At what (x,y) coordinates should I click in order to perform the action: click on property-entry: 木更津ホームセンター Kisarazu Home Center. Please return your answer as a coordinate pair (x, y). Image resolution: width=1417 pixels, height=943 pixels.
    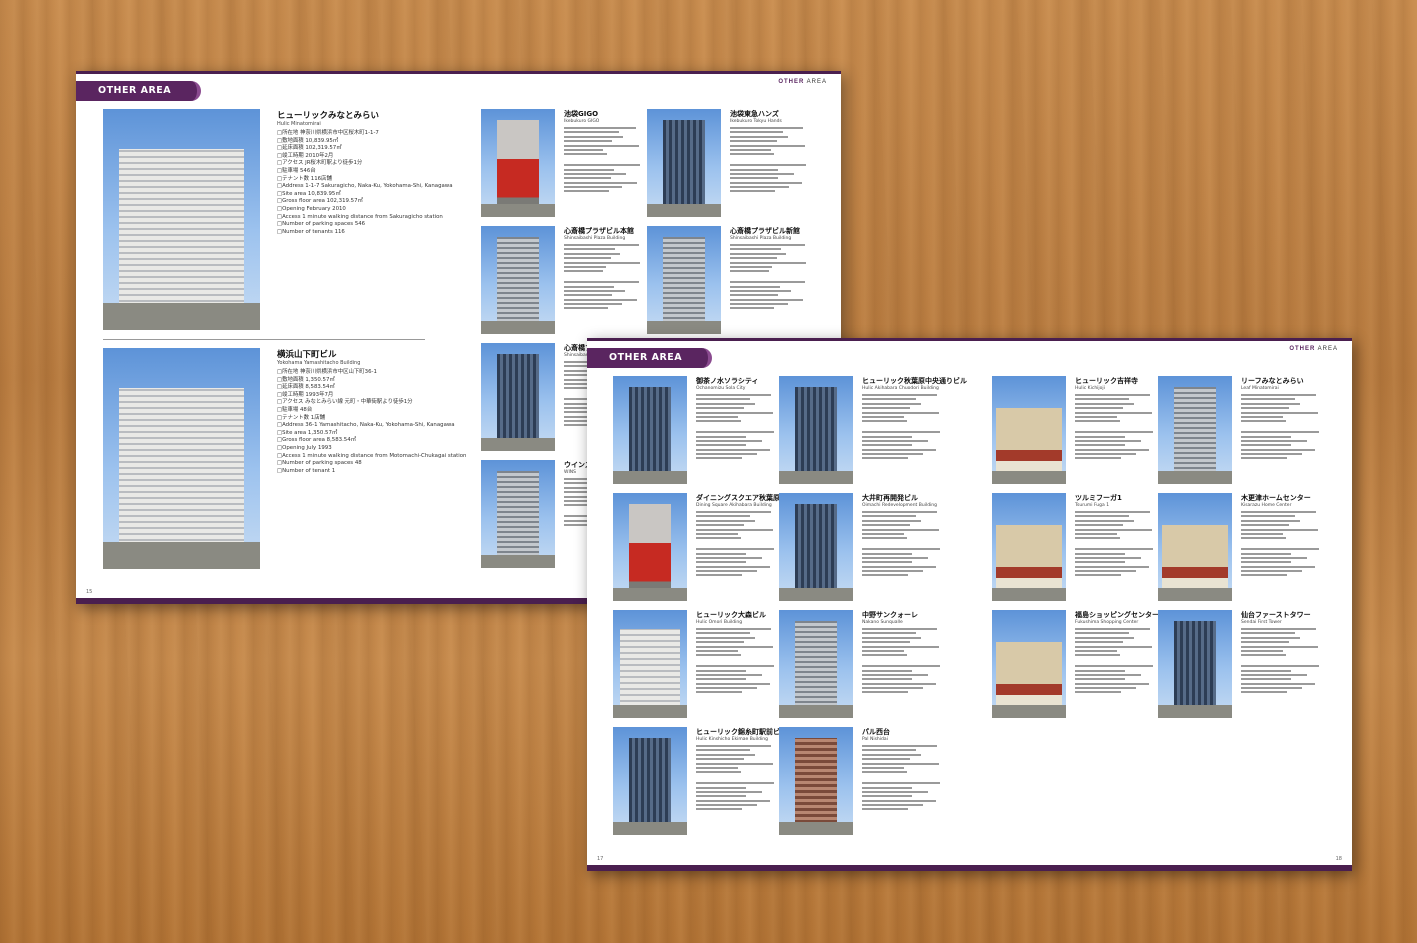
    Looking at the image, I should click on (1281, 536).